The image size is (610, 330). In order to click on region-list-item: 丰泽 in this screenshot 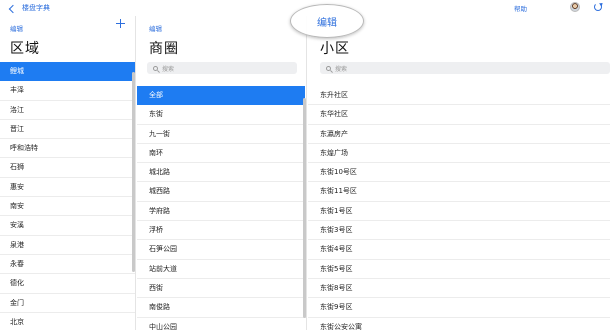, I will do `click(67, 91)`.